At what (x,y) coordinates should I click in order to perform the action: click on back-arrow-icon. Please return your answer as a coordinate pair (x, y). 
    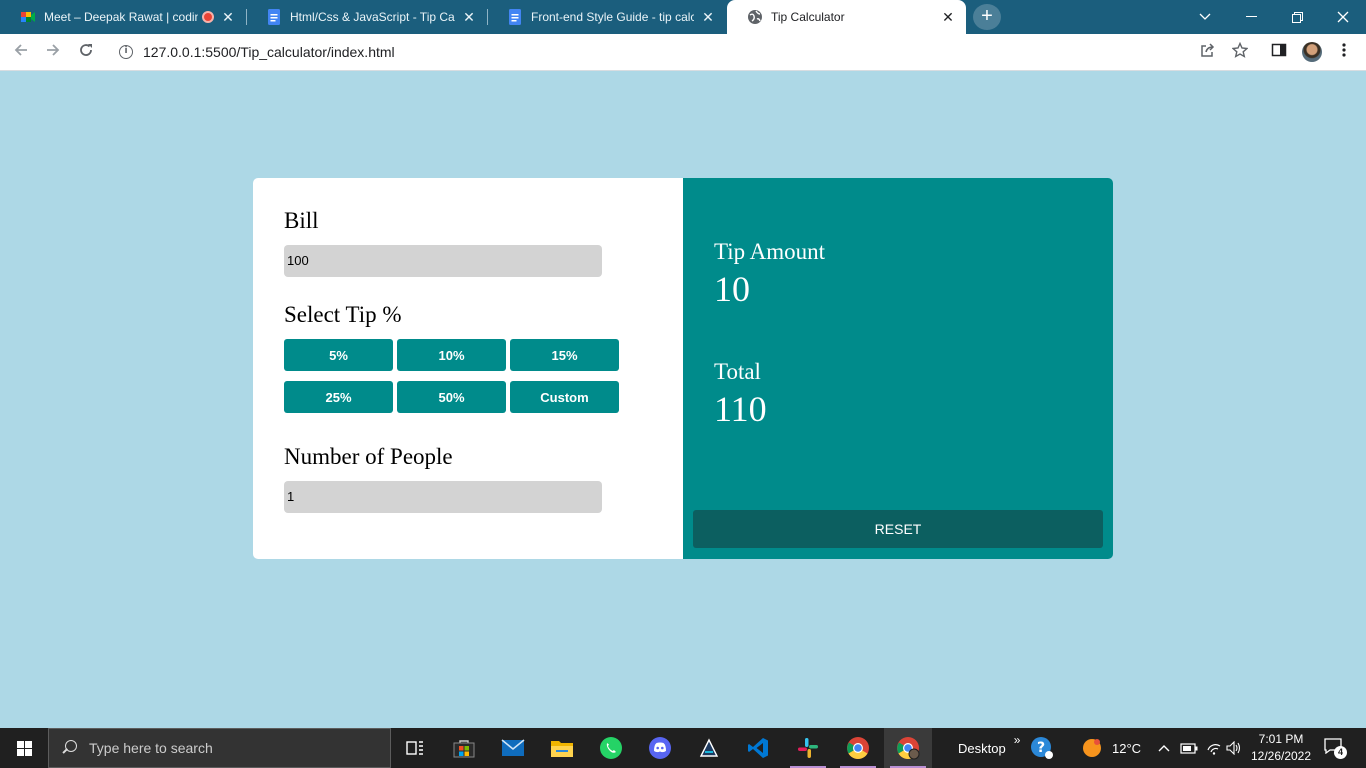
    Looking at the image, I should click on (21, 52).